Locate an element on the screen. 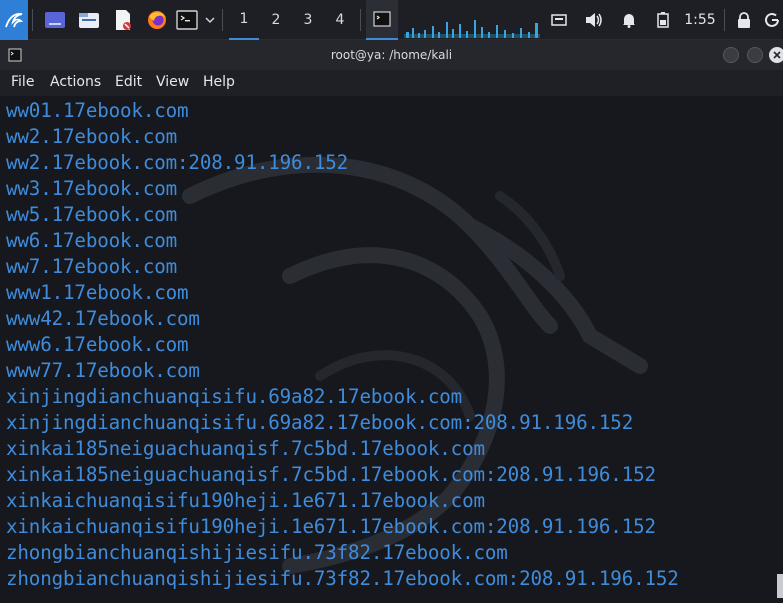 The height and width of the screenshot is (603, 783). workspace-label: 1 is located at coordinates (244, 19).